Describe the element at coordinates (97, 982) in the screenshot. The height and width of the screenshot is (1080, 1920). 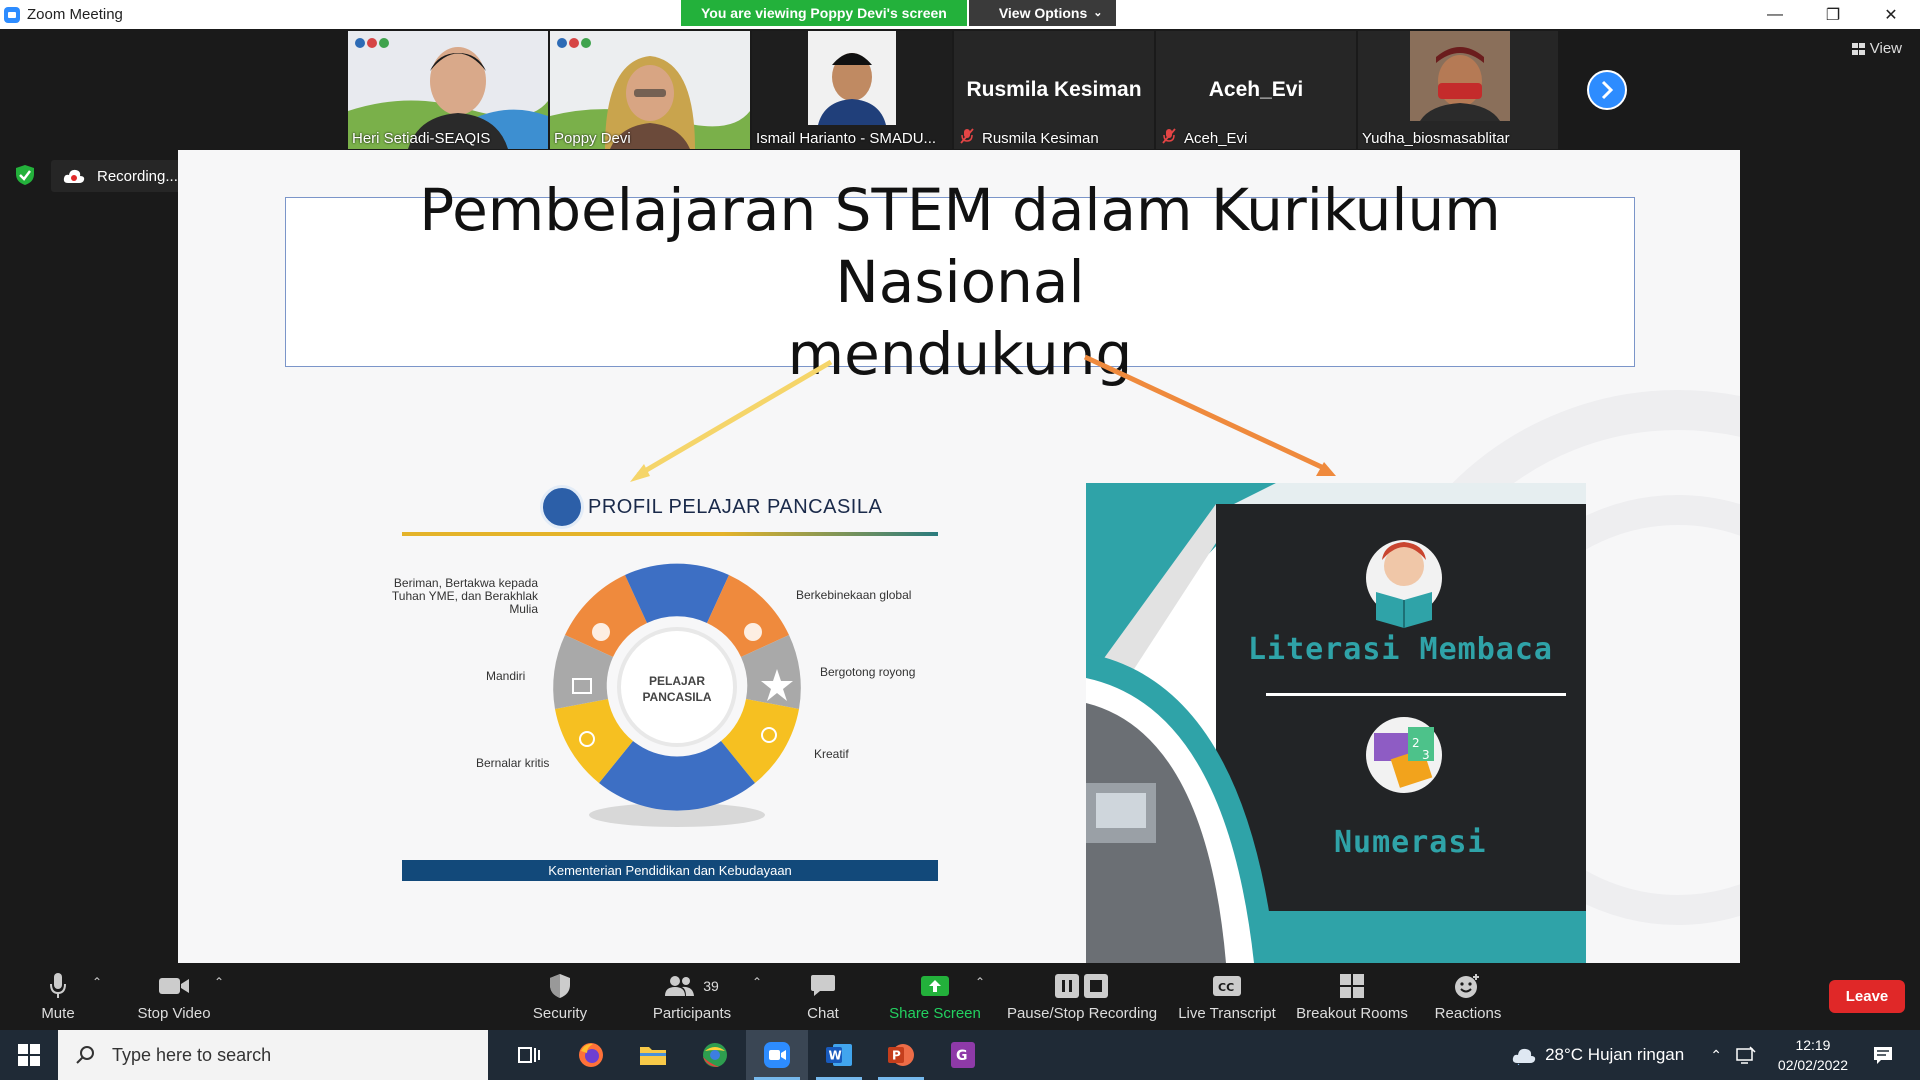
I see `audio-options-caret: ⌃` at that location.